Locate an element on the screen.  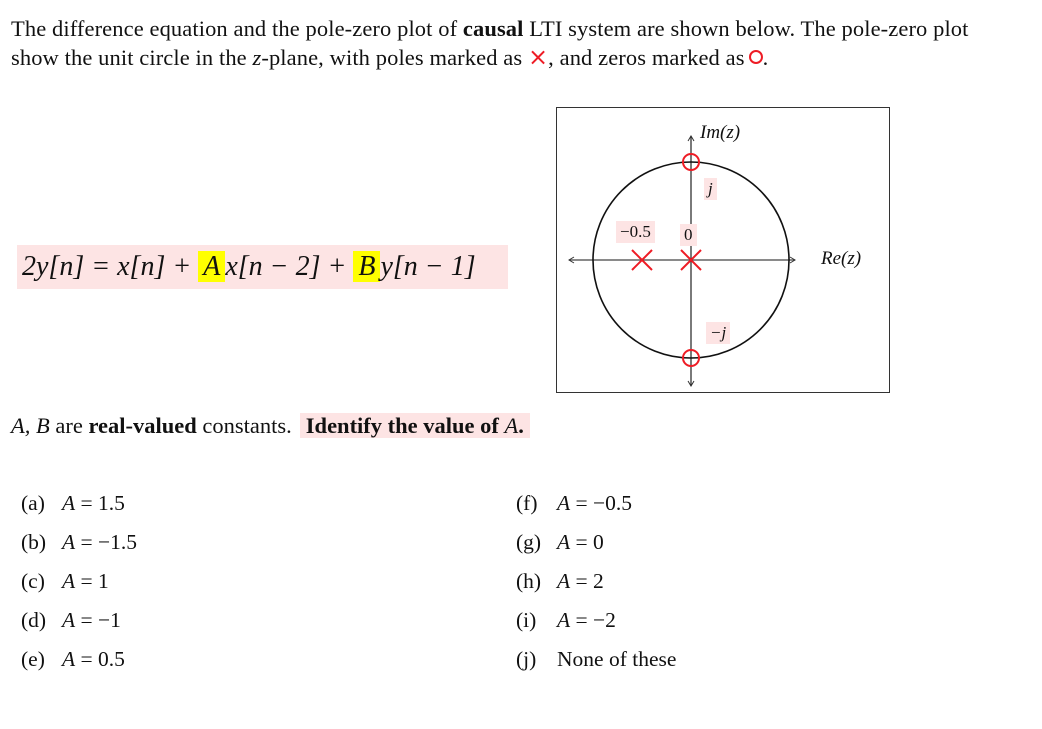
re-axis-label: Re(z) is located at coordinates (841, 258).